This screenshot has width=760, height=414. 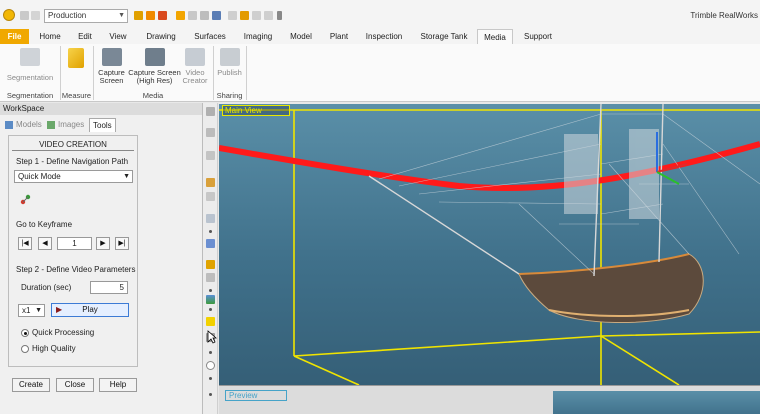 What do you see at coordinates (25, 333) in the screenshot?
I see `quick-processing-radio` at bounding box center [25, 333].